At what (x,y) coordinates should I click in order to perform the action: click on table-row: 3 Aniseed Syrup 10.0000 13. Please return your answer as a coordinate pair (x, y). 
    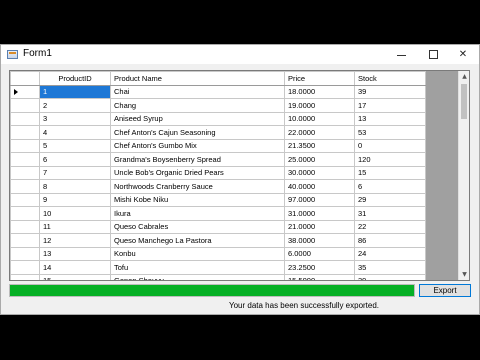
    Looking at the image, I should click on (218, 118).